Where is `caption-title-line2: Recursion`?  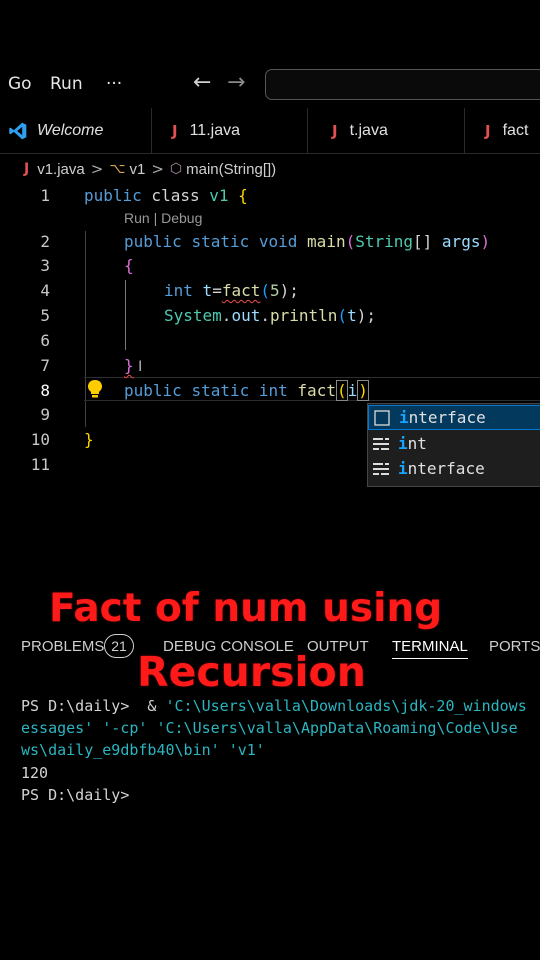 caption-title-line2: Recursion is located at coordinates (251, 672).